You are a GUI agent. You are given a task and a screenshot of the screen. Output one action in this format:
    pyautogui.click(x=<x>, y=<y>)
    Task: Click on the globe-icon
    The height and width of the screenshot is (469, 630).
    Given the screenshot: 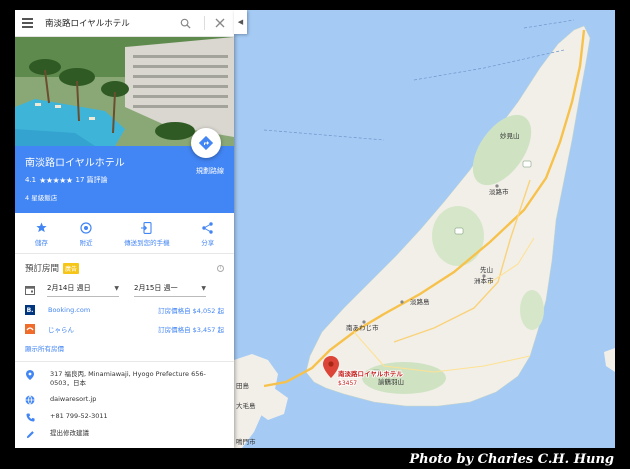 What is the action you would take?
    pyautogui.click(x=30, y=400)
    